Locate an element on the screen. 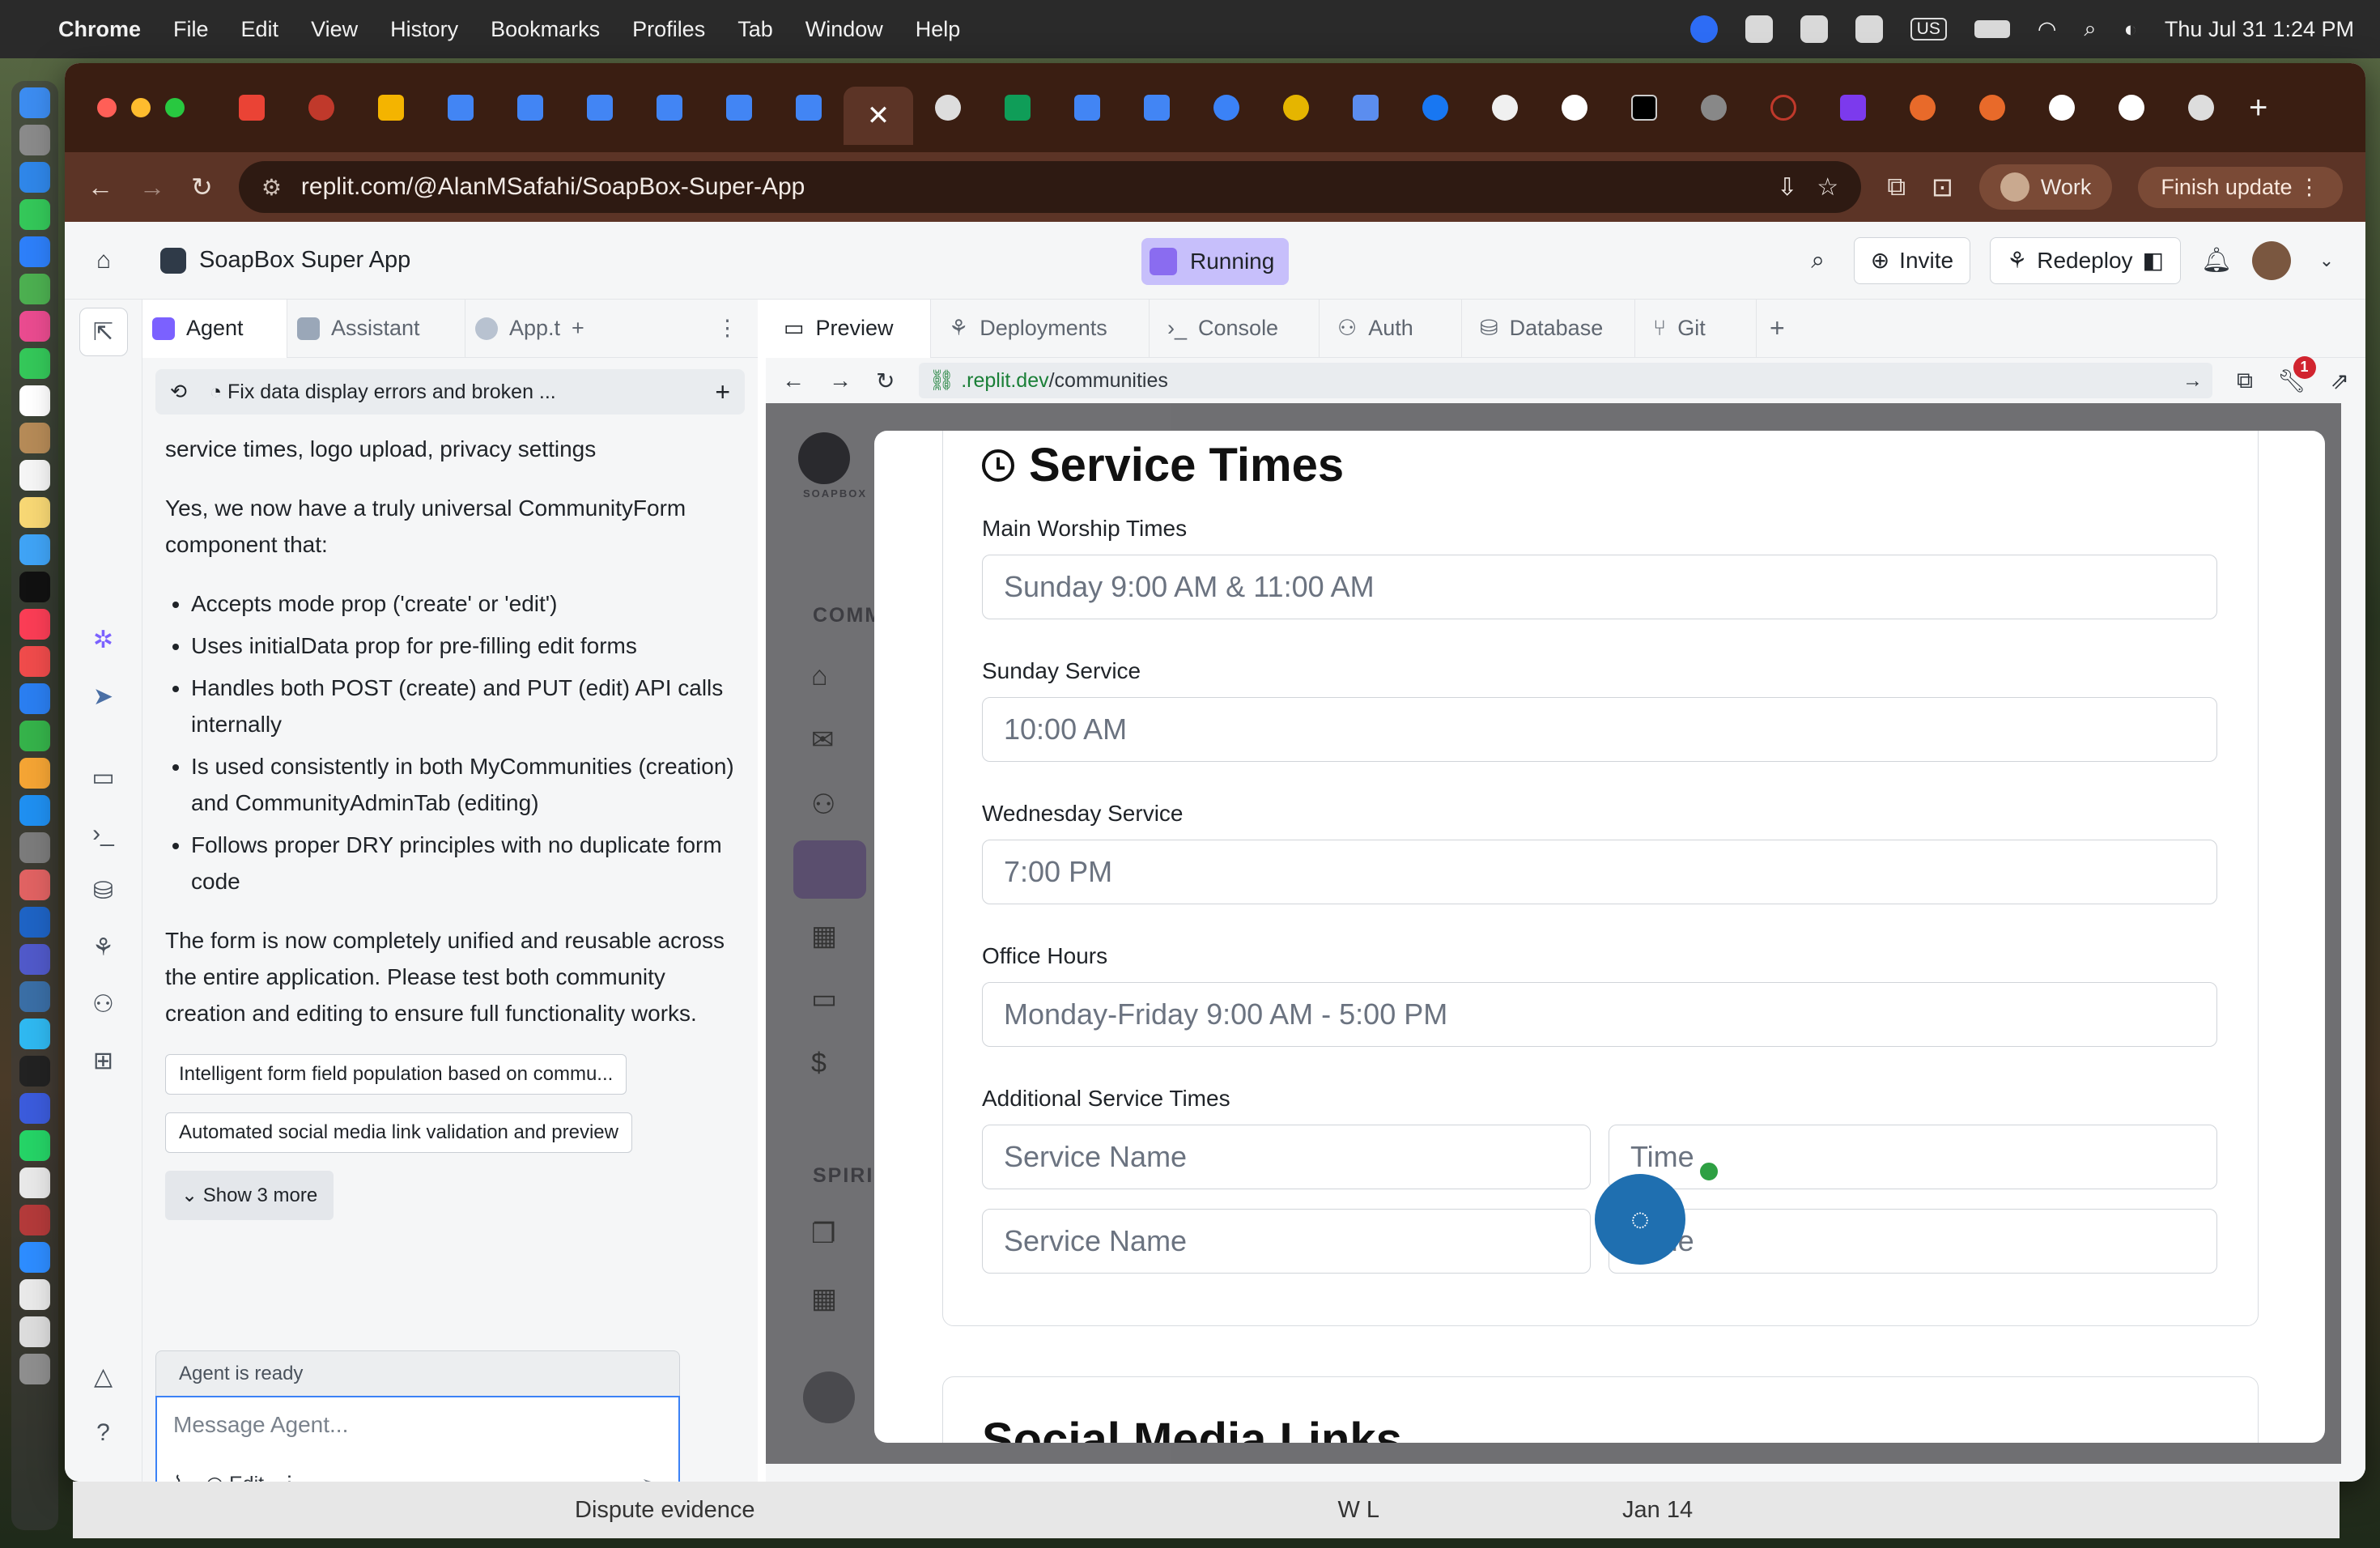 The height and width of the screenshot is (1548, 2380). menu-view: View is located at coordinates (335, 29).